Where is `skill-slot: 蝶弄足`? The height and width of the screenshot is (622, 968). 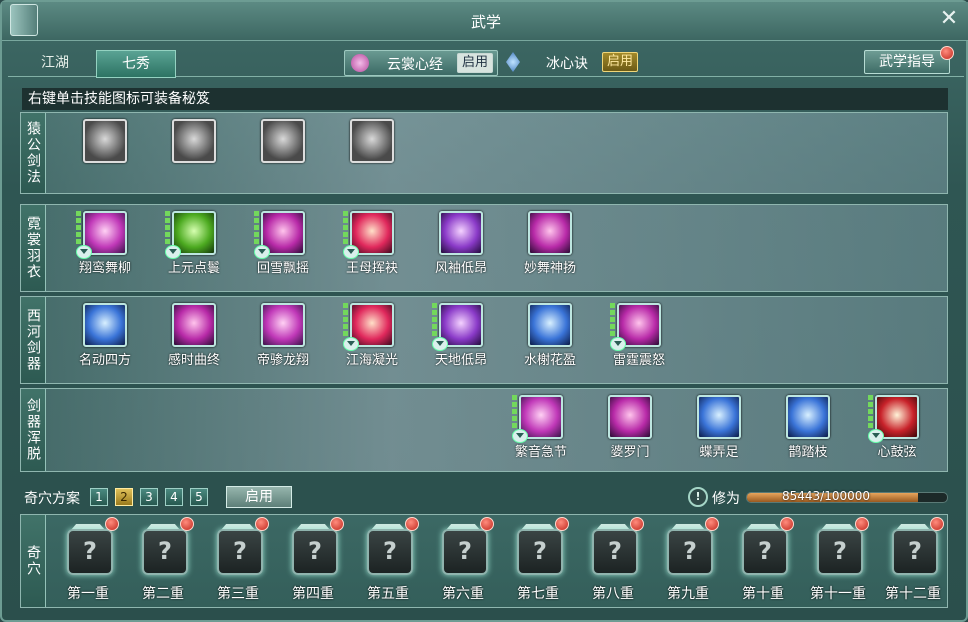
skill-slot: 蝶弄足 is located at coordinates (719, 434).